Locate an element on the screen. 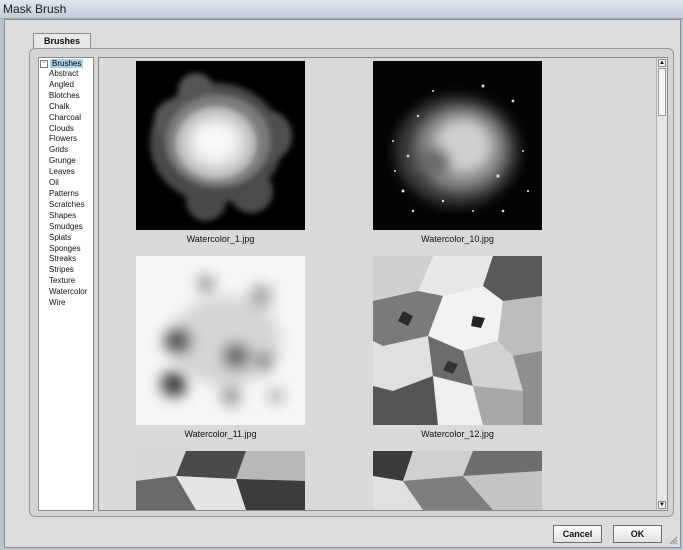  scrollbar-thumb is located at coordinates (662, 92).